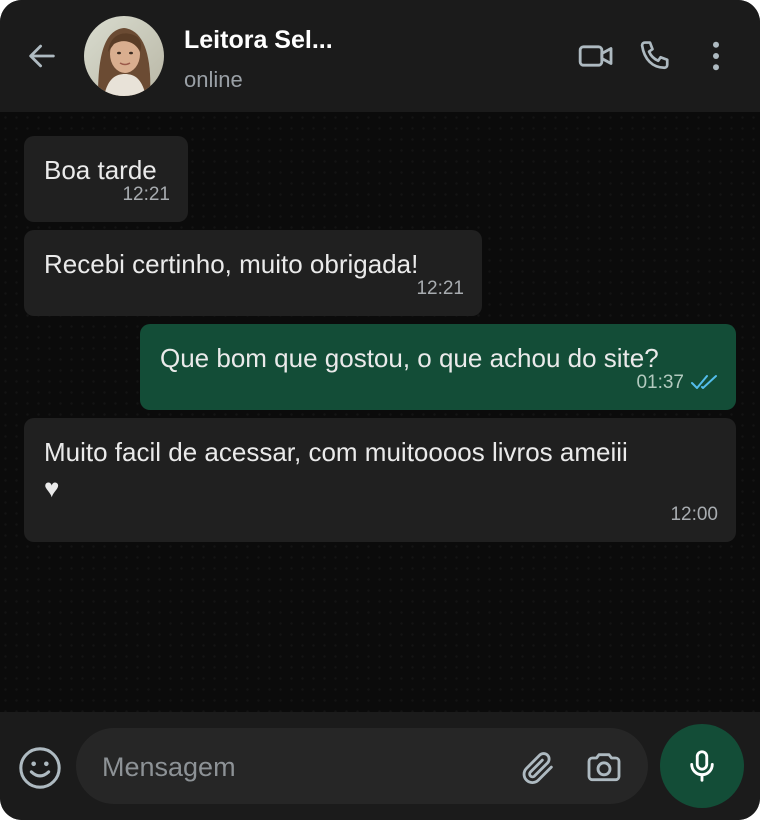 This screenshot has width=760, height=820. I want to click on camera-button, so click(604, 768).